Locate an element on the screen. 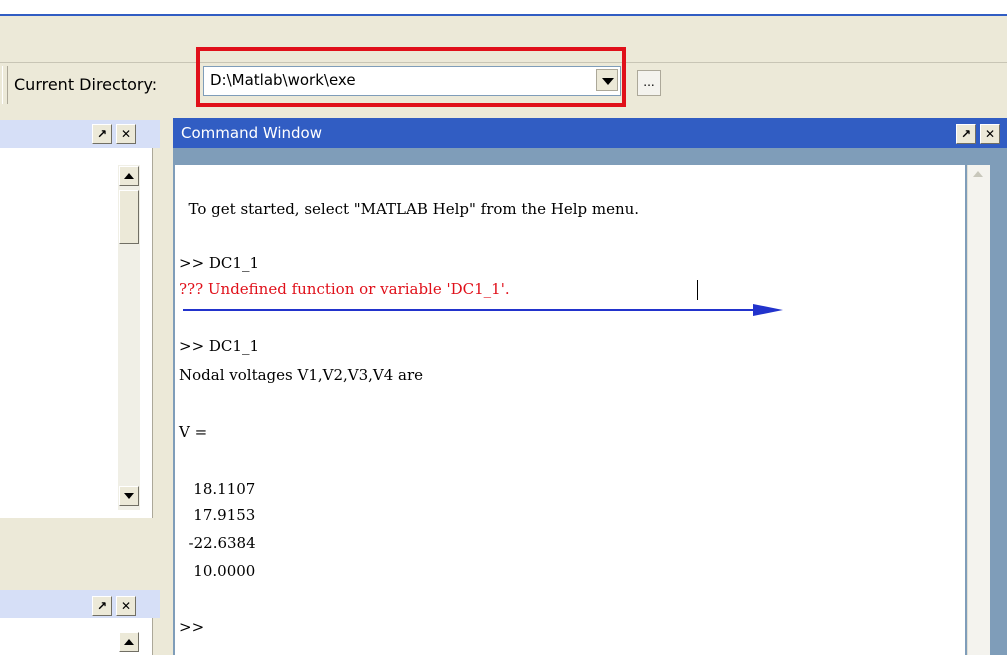 Image resolution: width=1007 pixels, height=655 pixels. output-value: 17.9153 is located at coordinates (217, 515).